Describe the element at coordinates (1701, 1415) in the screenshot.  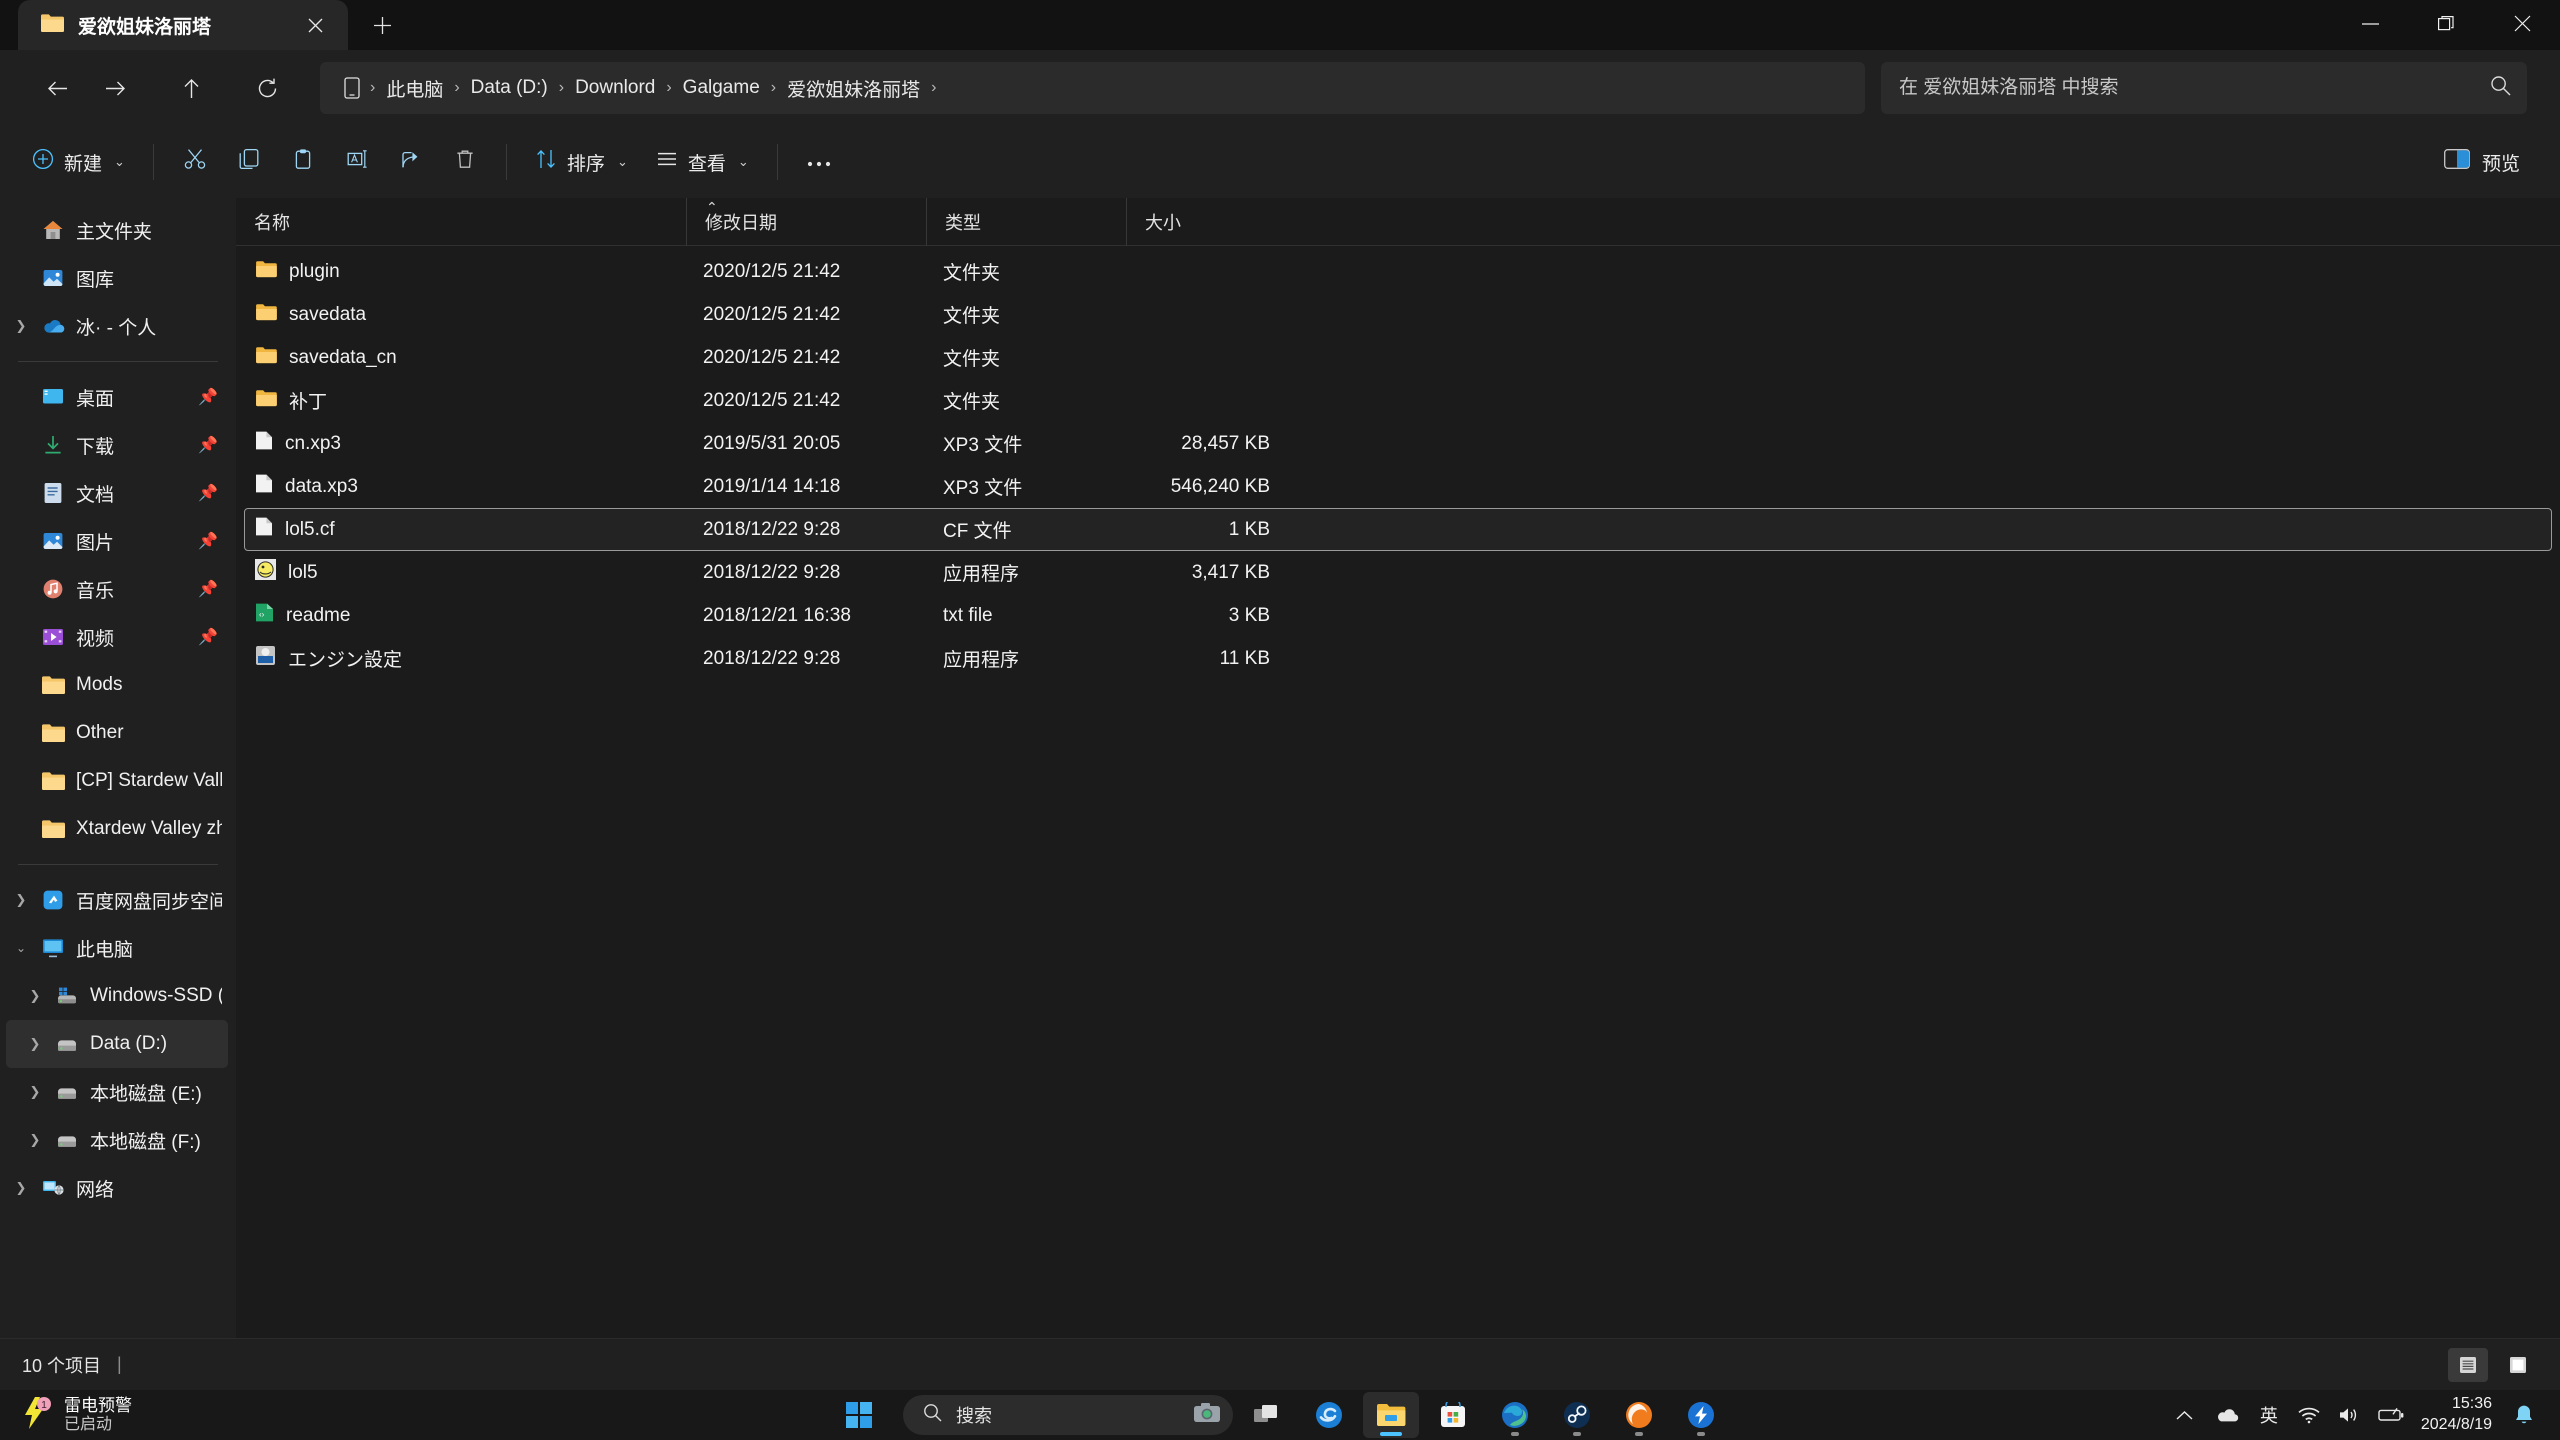
I see `taskbar-app-thunder` at that location.